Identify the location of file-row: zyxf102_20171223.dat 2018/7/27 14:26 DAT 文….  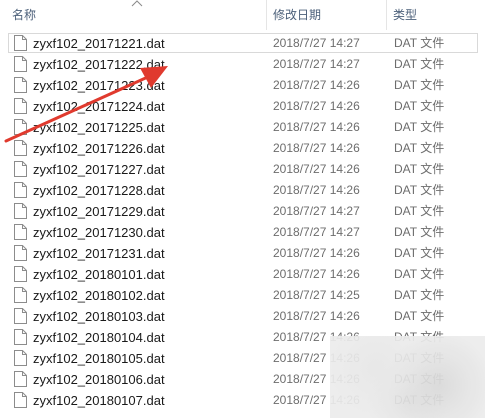
(242, 85).